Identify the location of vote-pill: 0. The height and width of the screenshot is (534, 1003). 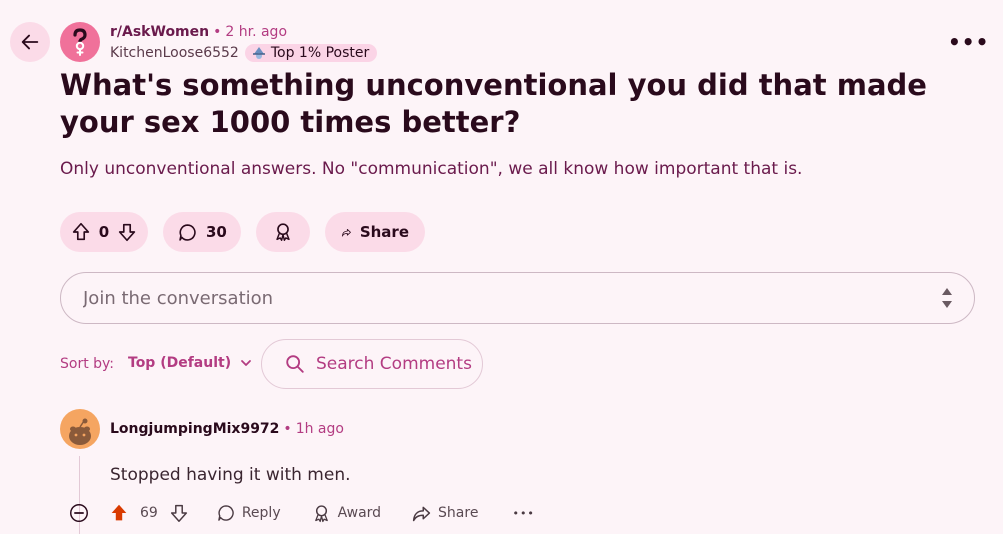
(104, 232).